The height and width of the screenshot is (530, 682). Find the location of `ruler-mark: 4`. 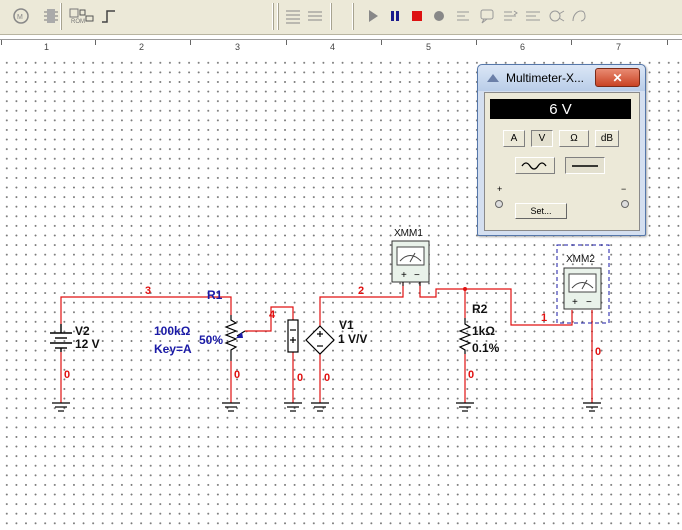

ruler-mark: 4 is located at coordinates (333, 47).